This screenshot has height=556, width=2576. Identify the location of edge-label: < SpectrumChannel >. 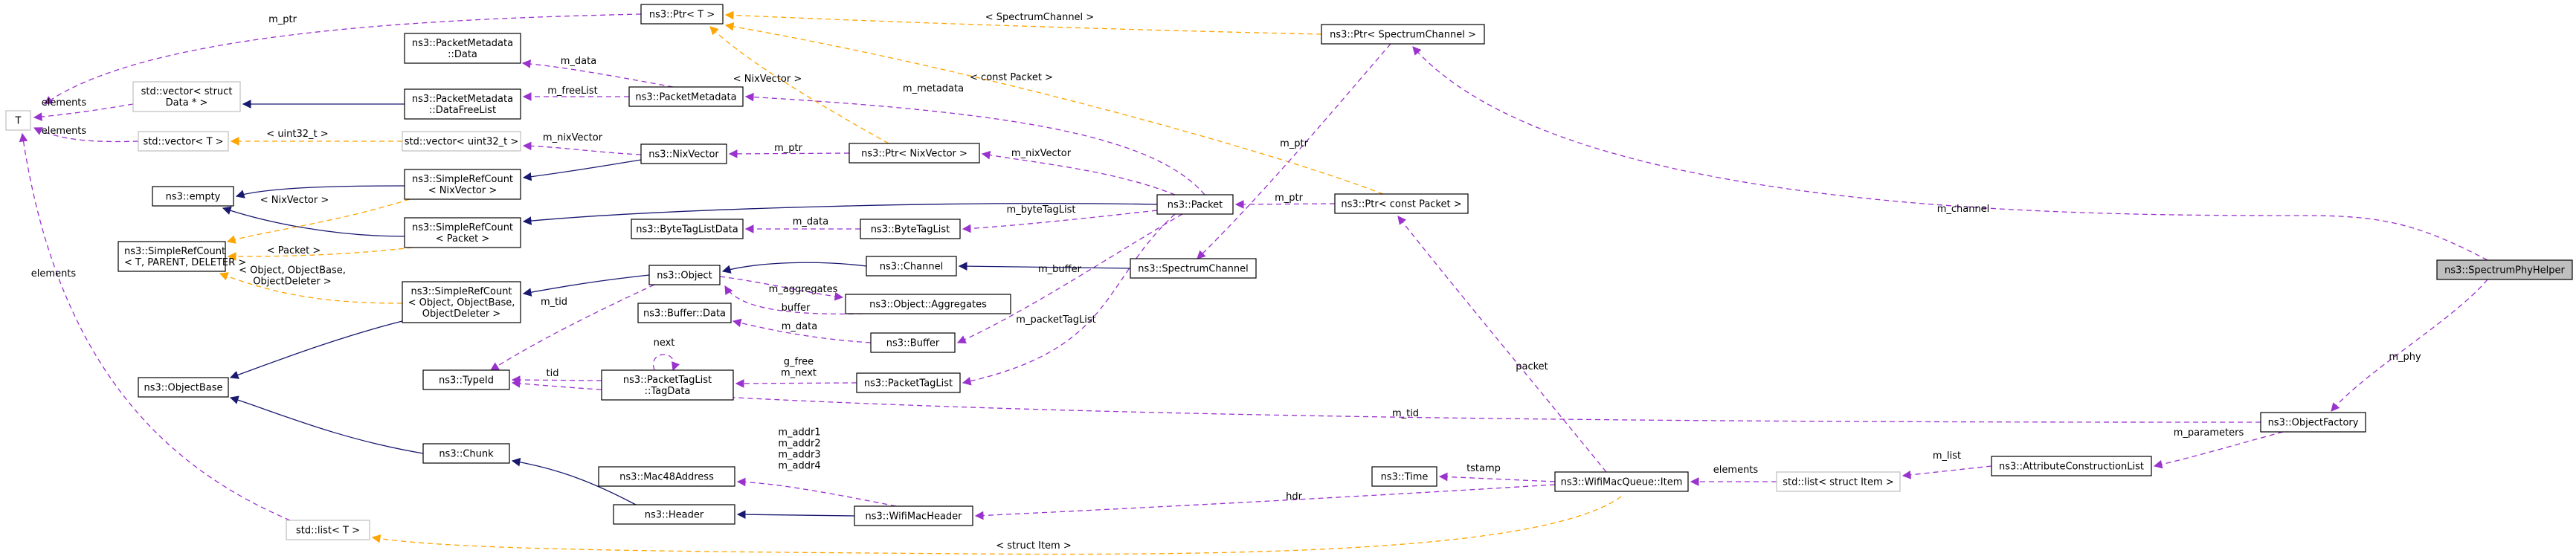
(1039, 17).